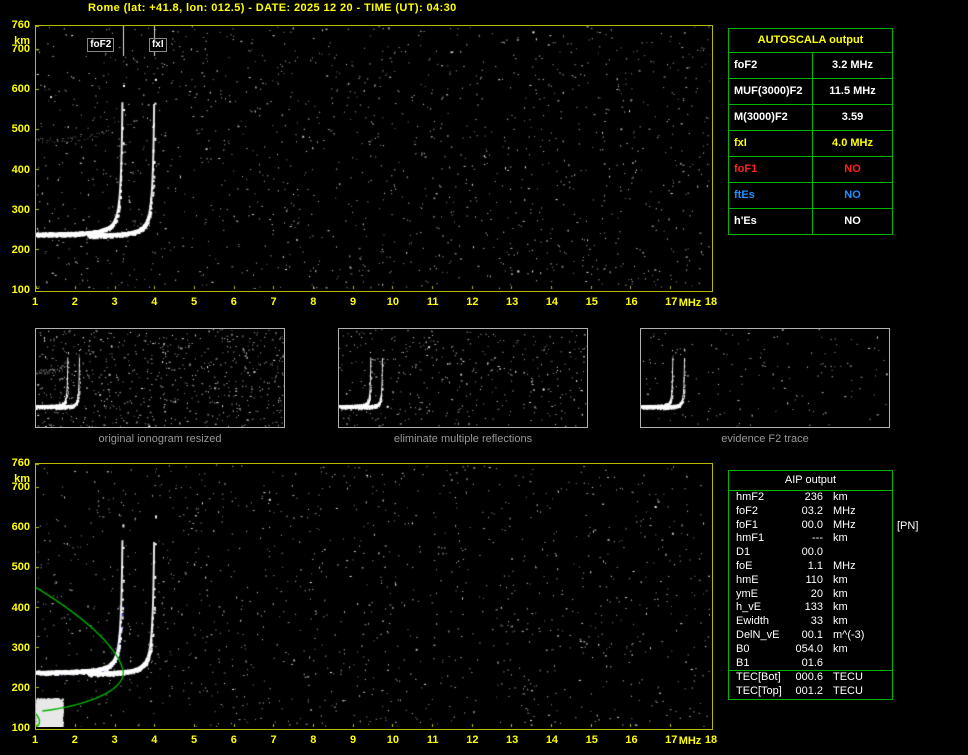 The width and height of the screenshot is (968, 755). I want to click on aip-row: B1 01.6, so click(810, 664).